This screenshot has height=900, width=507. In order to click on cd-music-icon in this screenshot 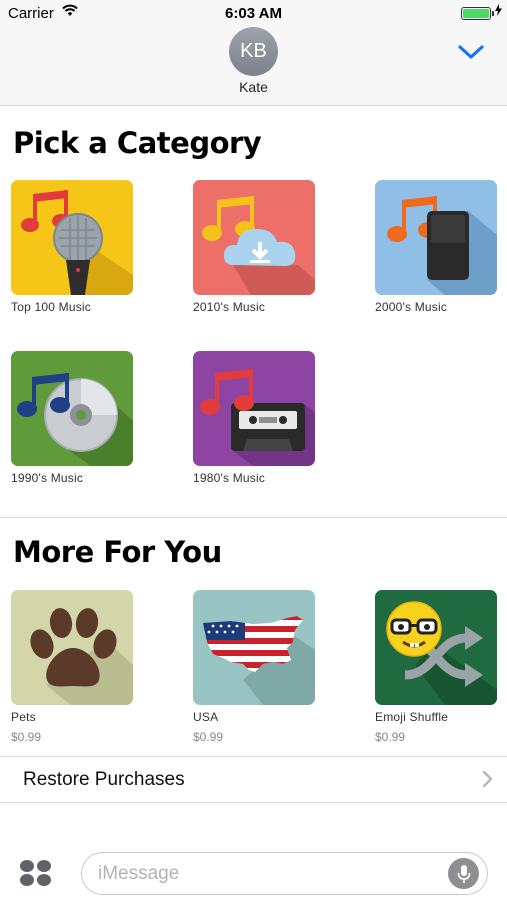, I will do `click(72, 408)`.